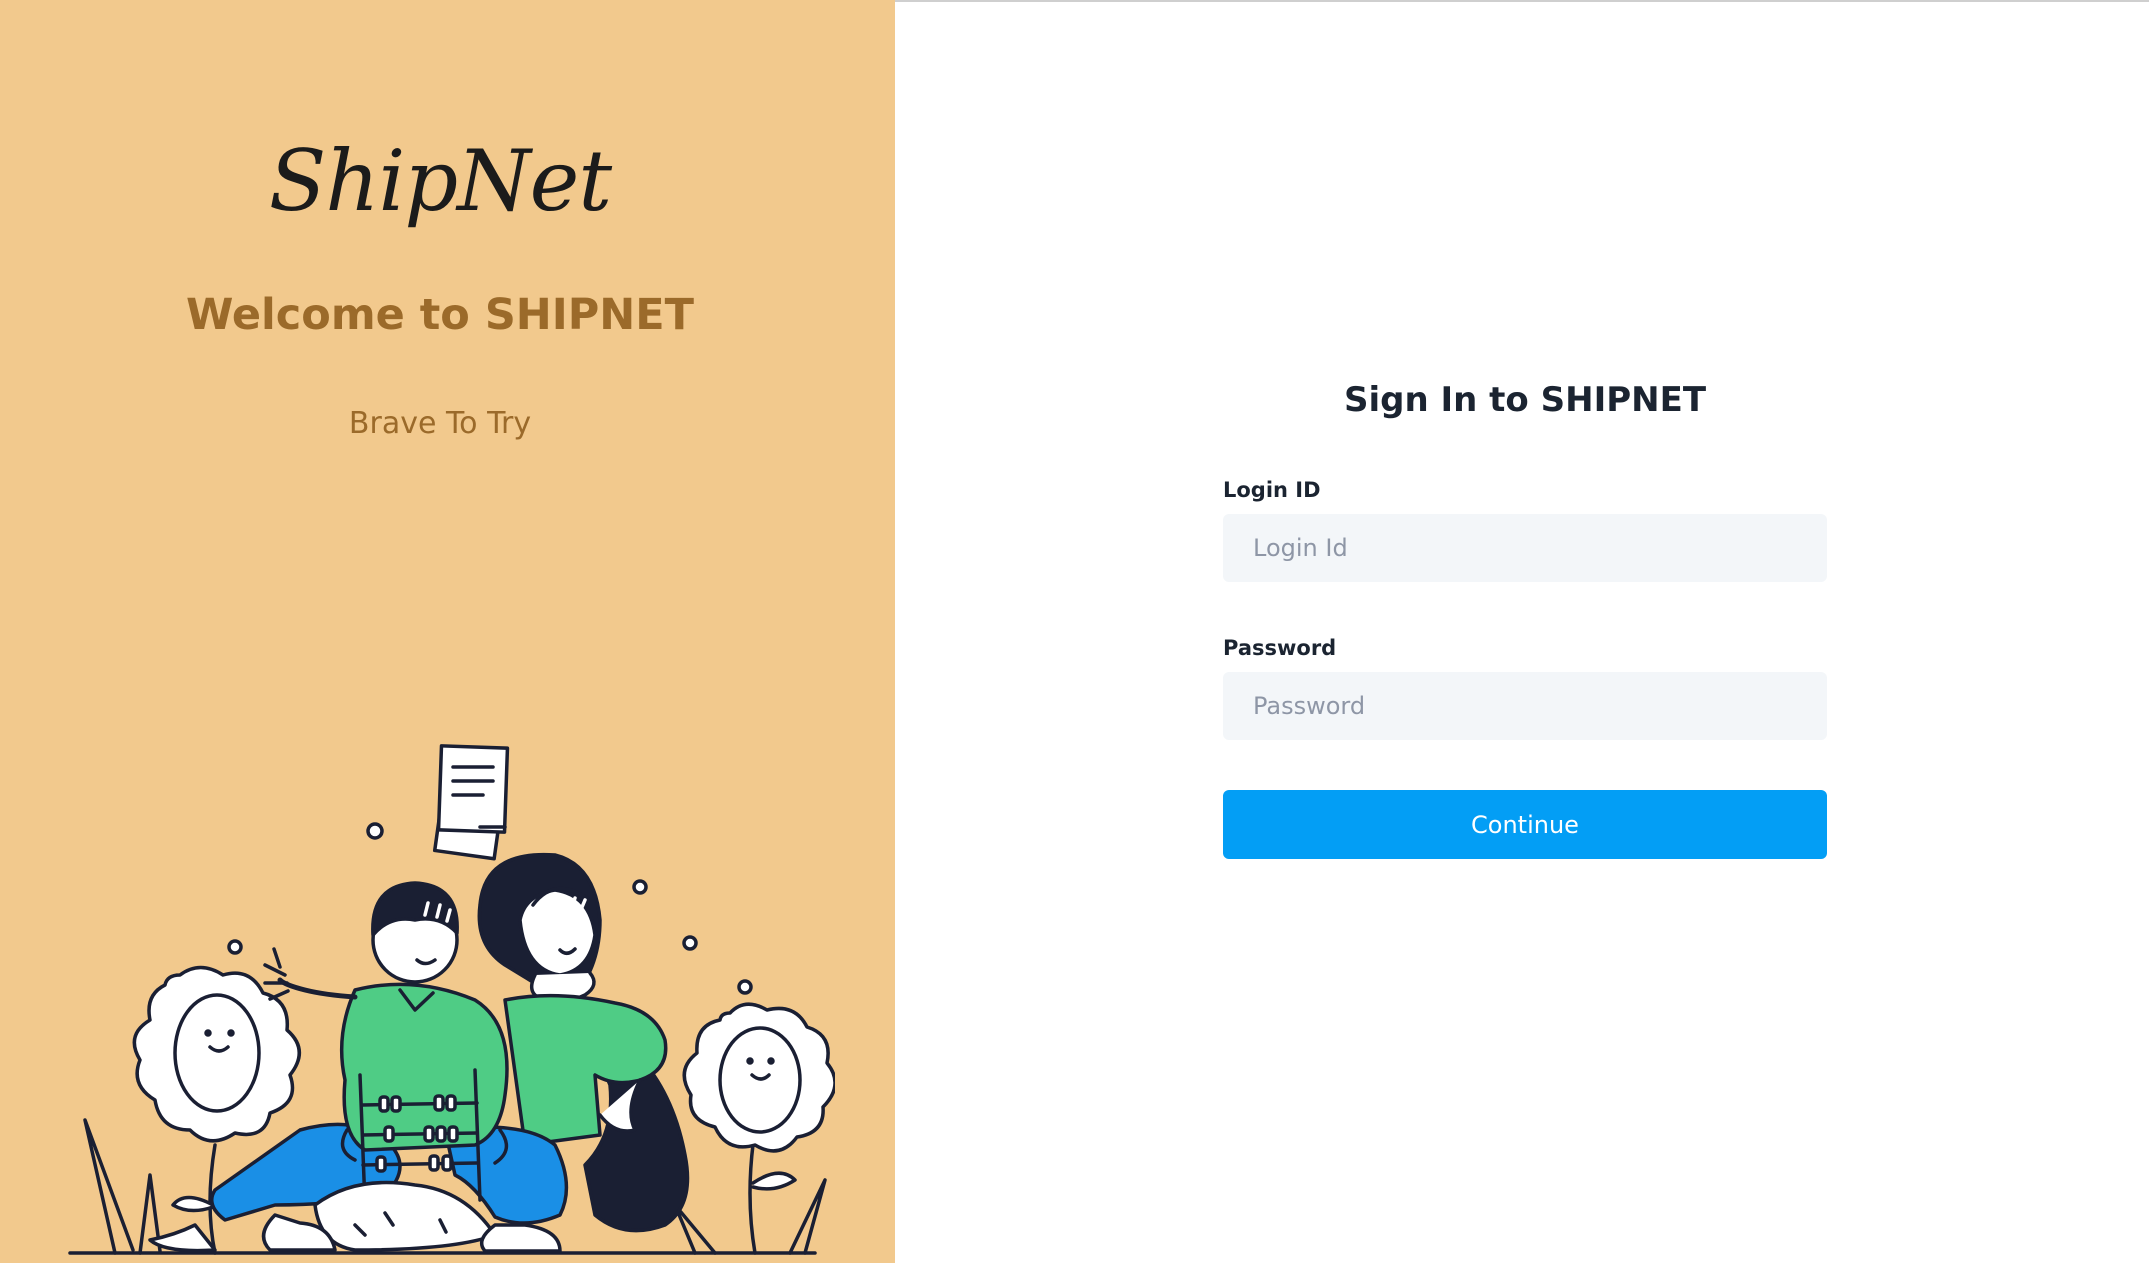  I want to click on login-id-label: Login ID, so click(1272, 490).